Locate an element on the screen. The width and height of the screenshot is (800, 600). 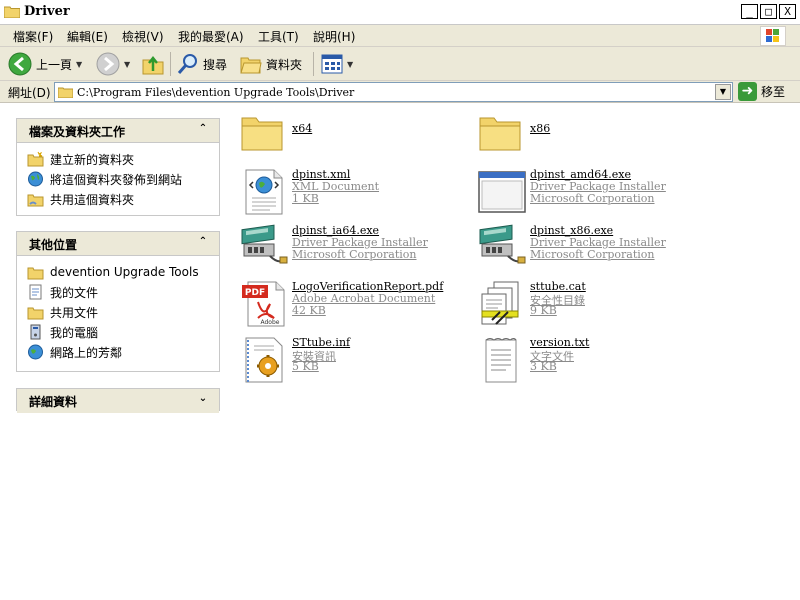
task-new-folder: 建立新的資料夾 is located at coordinates (123, 159).